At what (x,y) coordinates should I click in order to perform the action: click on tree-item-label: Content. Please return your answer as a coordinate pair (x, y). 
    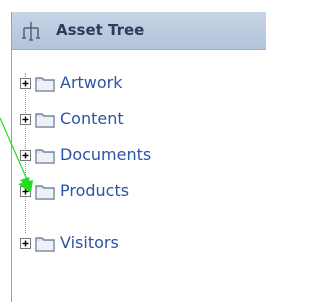
    Looking at the image, I should click on (92, 118).